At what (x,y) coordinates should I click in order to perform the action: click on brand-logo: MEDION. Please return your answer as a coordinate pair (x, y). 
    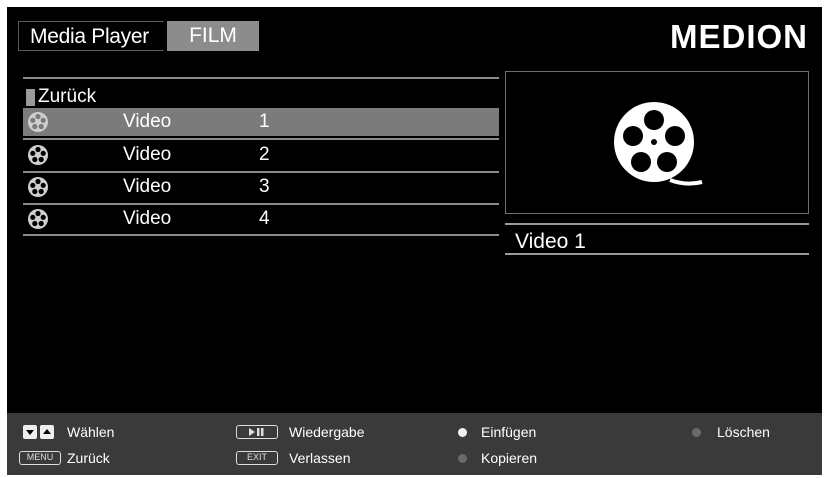
    Looking at the image, I should click on (739, 36).